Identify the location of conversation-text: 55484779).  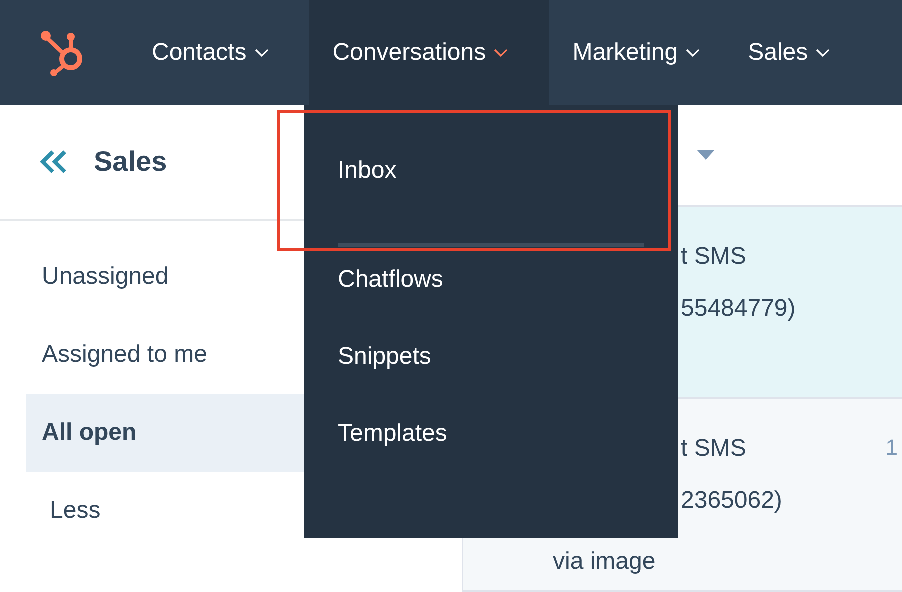
(738, 309).